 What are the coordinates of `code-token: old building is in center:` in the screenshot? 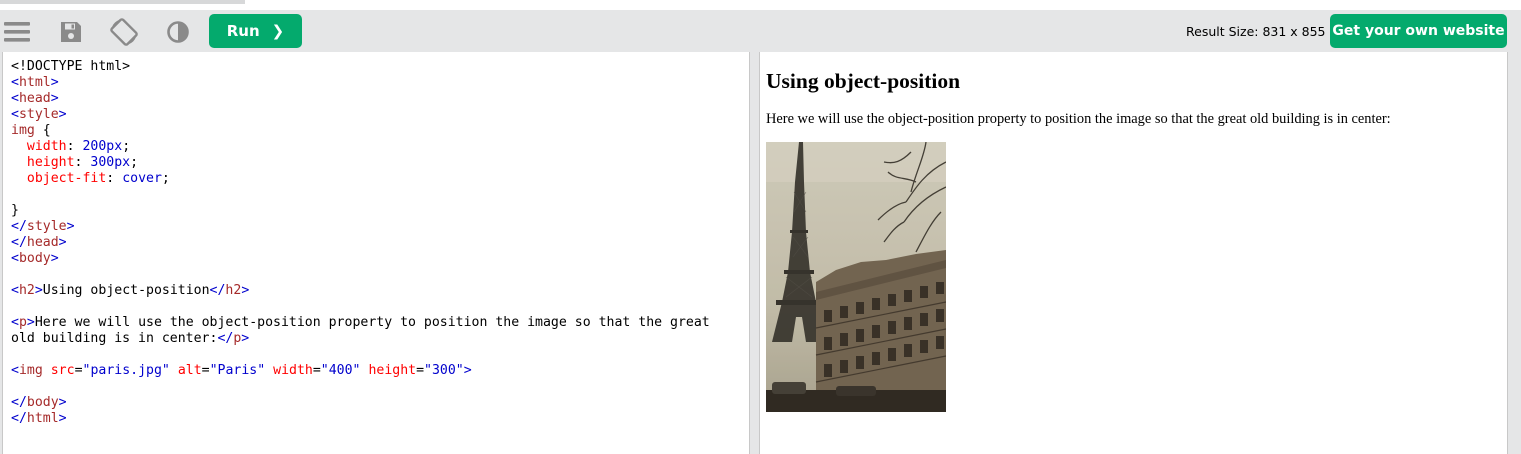 It's located at (114, 338).